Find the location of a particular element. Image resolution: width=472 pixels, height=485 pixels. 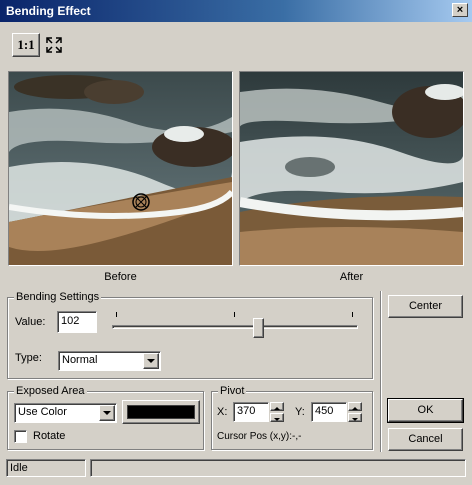

pivot-y-up-button is located at coordinates (355, 406).